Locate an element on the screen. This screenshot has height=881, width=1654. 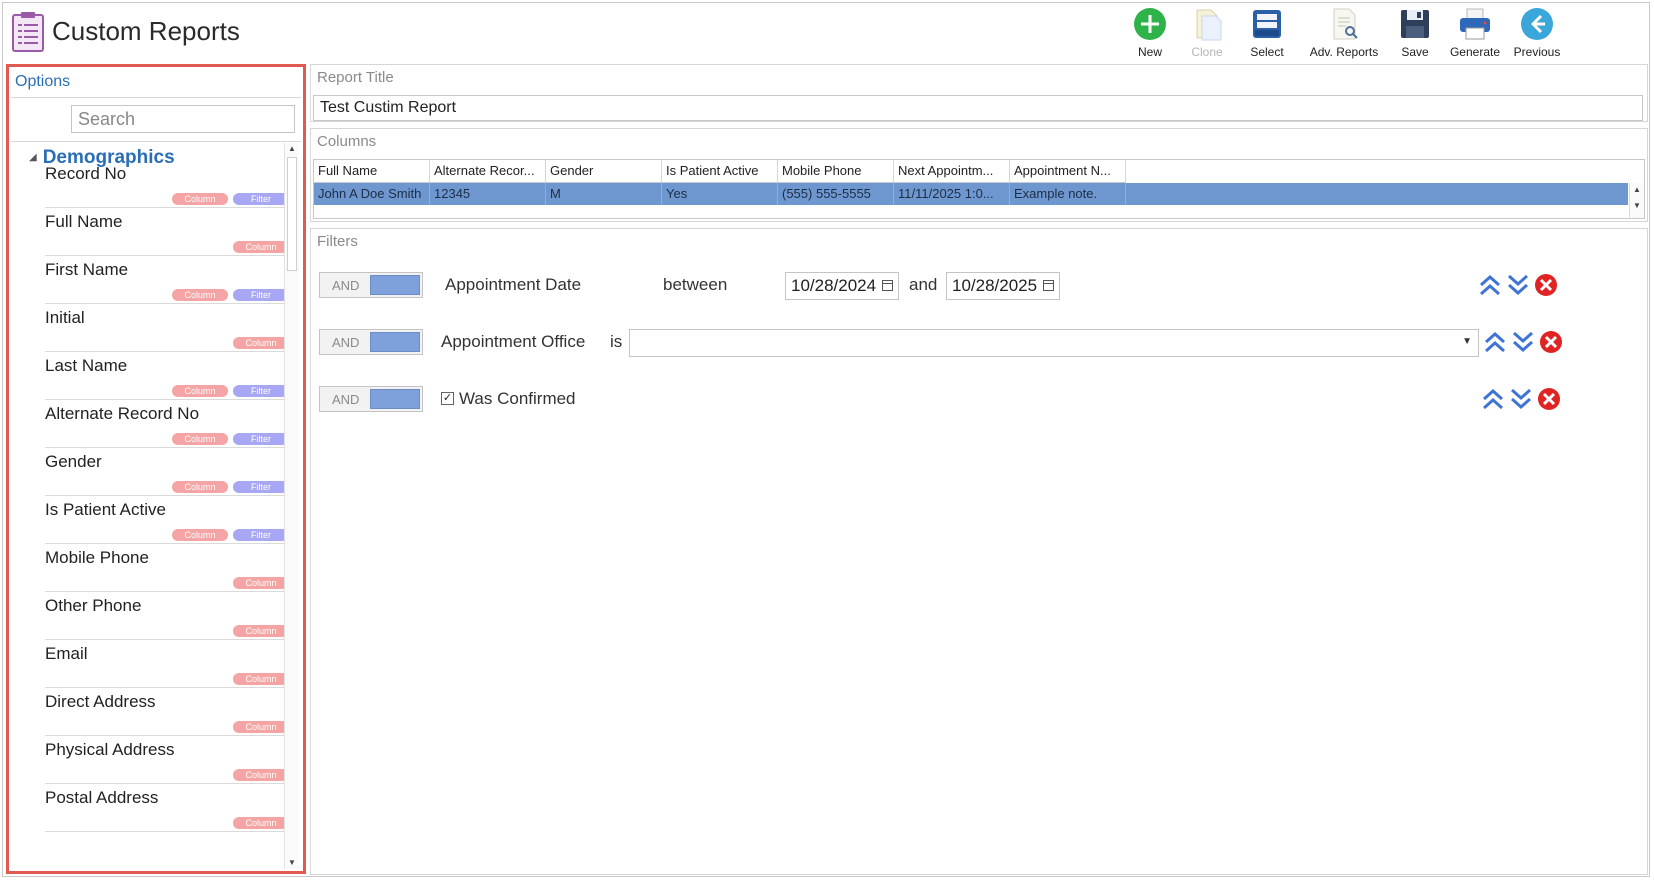
list-item: Email Column is located at coordinates (167, 664).